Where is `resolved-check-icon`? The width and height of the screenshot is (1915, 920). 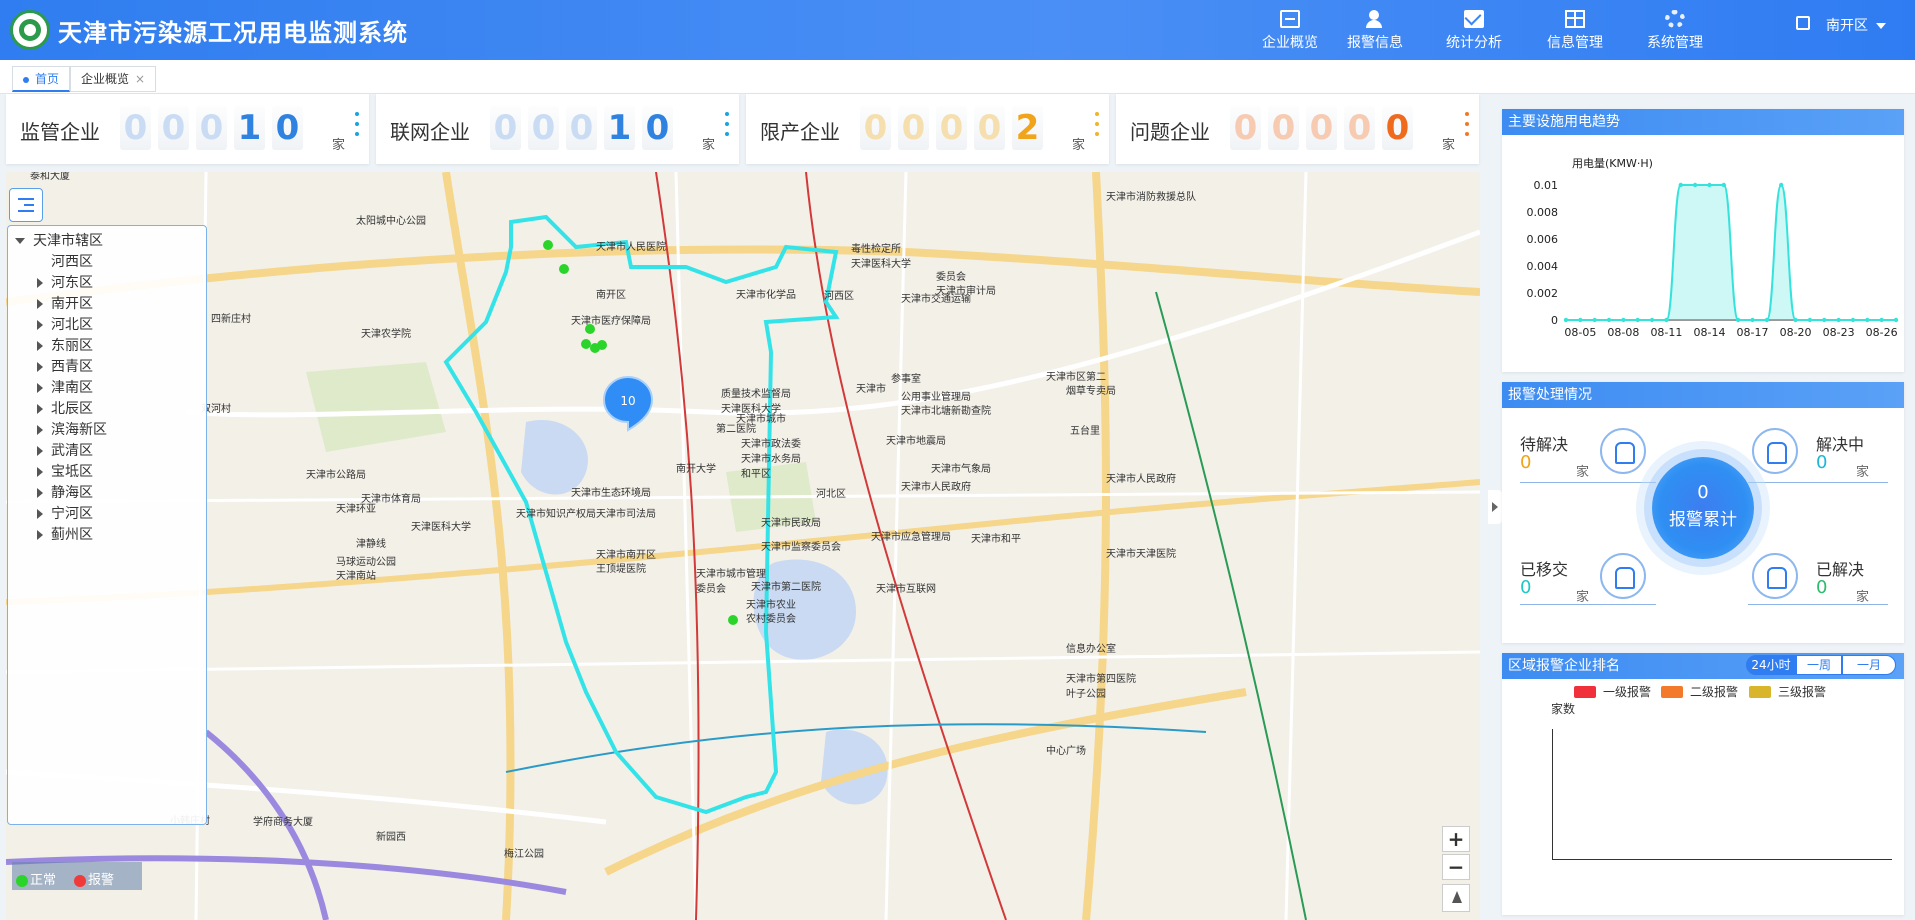
resolved-check-icon is located at coordinates (1775, 576).